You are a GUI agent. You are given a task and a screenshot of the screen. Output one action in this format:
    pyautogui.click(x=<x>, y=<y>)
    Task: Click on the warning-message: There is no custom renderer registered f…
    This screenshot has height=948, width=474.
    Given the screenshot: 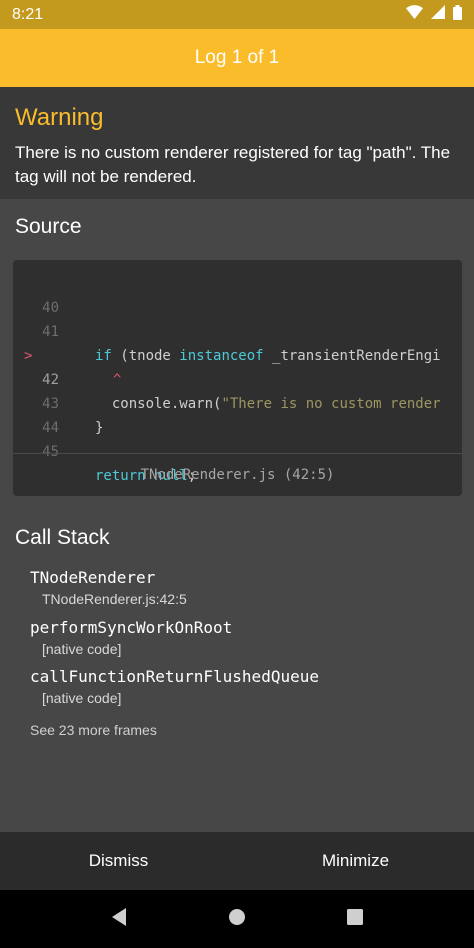 What is the action you would take?
    pyautogui.click(x=233, y=164)
    